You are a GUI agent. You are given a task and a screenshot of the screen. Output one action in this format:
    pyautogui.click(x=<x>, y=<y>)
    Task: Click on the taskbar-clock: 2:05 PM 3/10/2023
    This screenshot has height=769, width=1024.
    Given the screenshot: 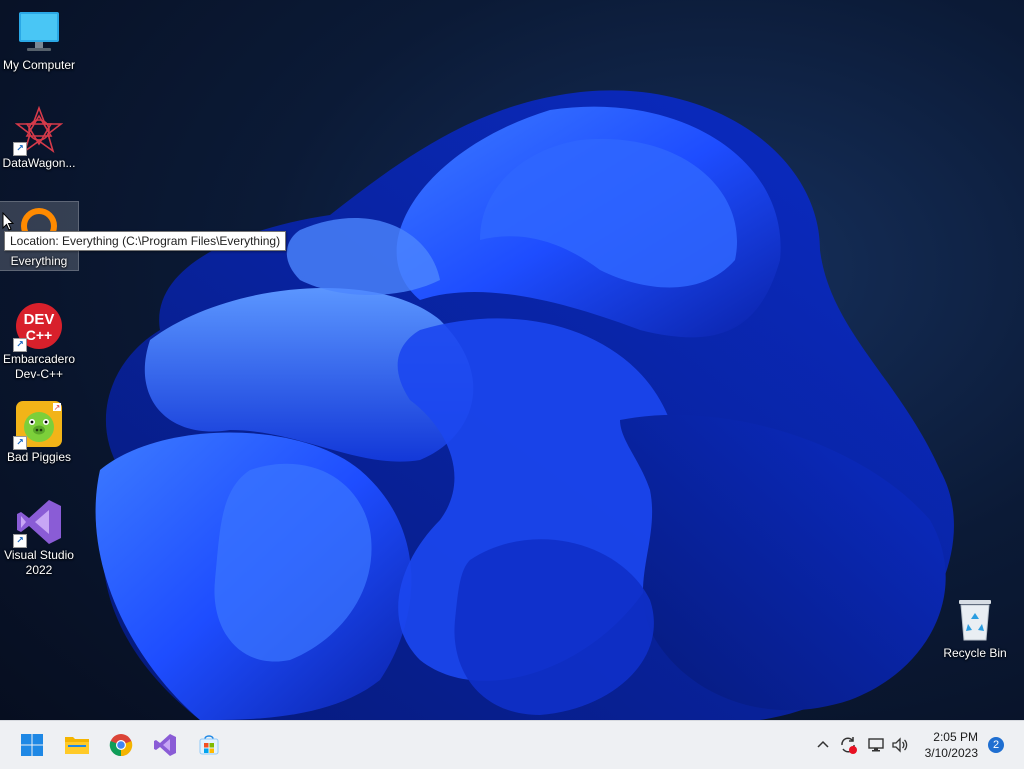 What is the action you would take?
    pyautogui.click(x=943, y=745)
    